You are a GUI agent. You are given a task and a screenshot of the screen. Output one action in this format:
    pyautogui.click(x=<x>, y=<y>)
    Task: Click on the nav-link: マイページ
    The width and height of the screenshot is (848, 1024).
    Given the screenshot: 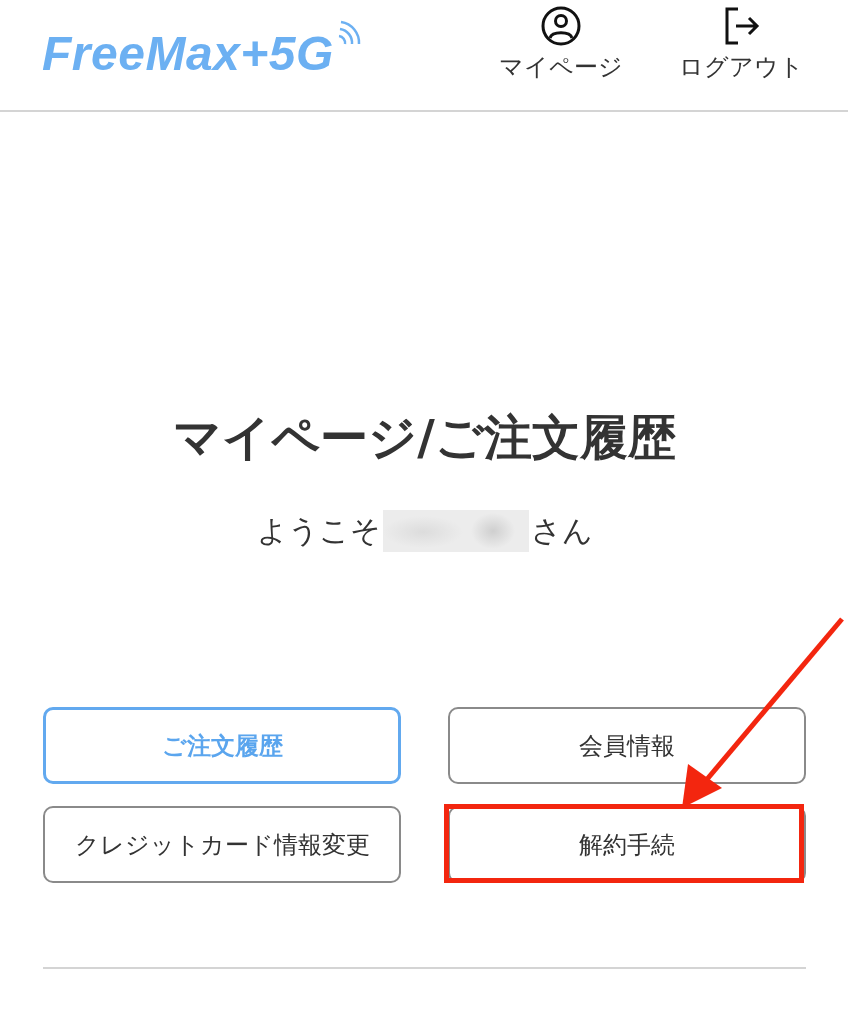 What is the action you would take?
    pyautogui.click(x=561, y=44)
    